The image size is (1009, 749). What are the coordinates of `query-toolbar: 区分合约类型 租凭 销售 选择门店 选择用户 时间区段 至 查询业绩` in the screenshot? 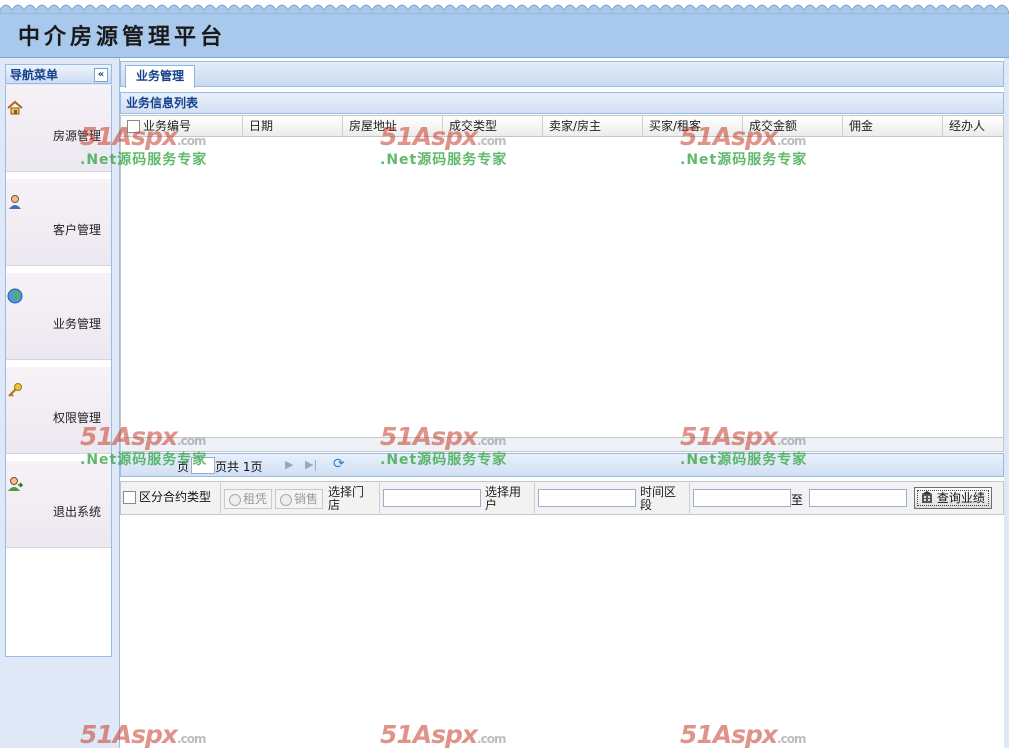 It's located at (562, 498).